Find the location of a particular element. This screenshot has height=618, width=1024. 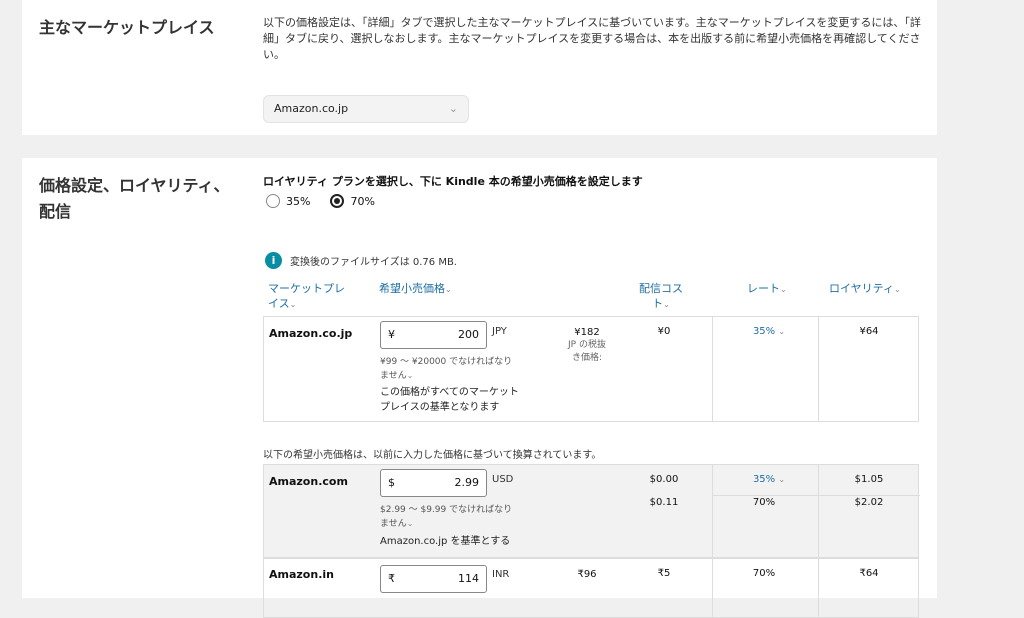

marketplace-name: Amazon.co.jp is located at coordinates (311, 333).